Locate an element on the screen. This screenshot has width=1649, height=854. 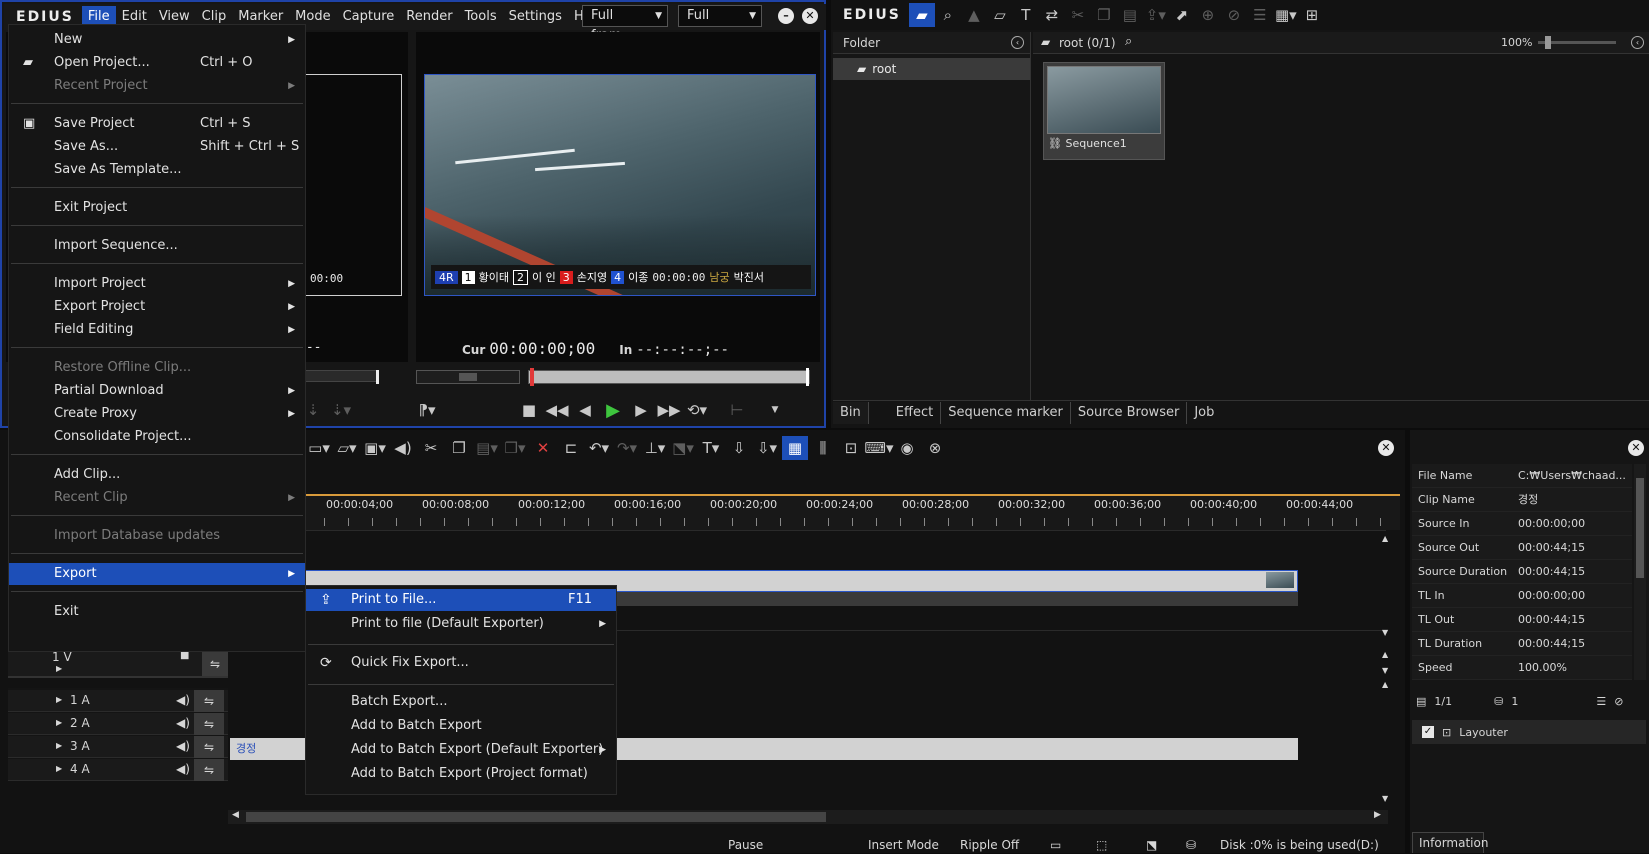
info-scrollbar is located at coordinates (1640, 572).